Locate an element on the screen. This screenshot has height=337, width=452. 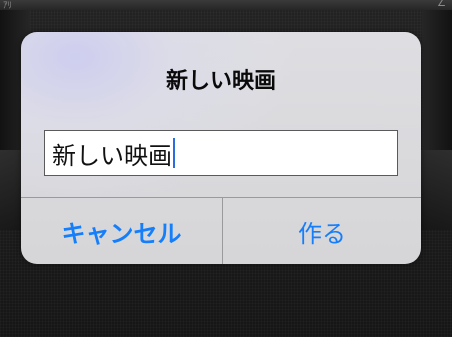
movie-title-input-value: 新しい映画 is located at coordinates (112, 155).